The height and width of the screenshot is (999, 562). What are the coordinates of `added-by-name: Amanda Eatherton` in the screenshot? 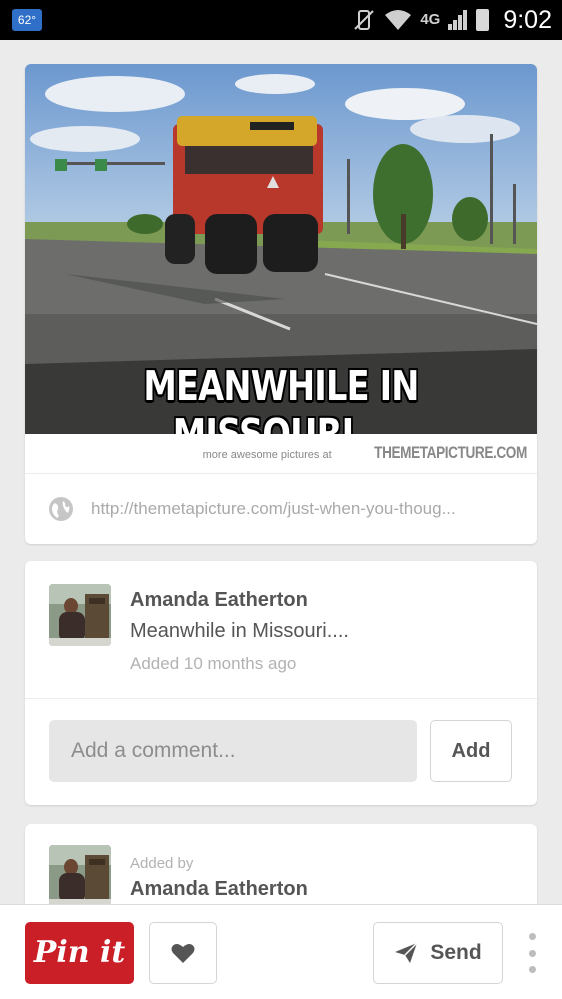 It's located at (219, 889).